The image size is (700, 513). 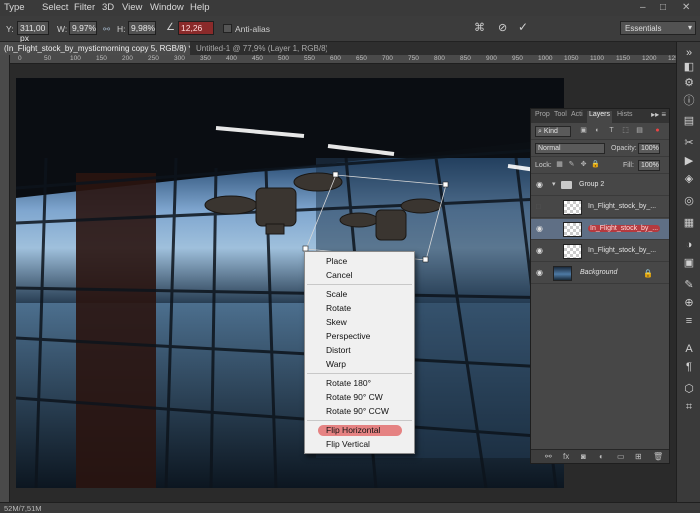 What do you see at coordinates (338, 350) in the screenshot?
I see `menu-item-distort: Distort` at bounding box center [338, 350].